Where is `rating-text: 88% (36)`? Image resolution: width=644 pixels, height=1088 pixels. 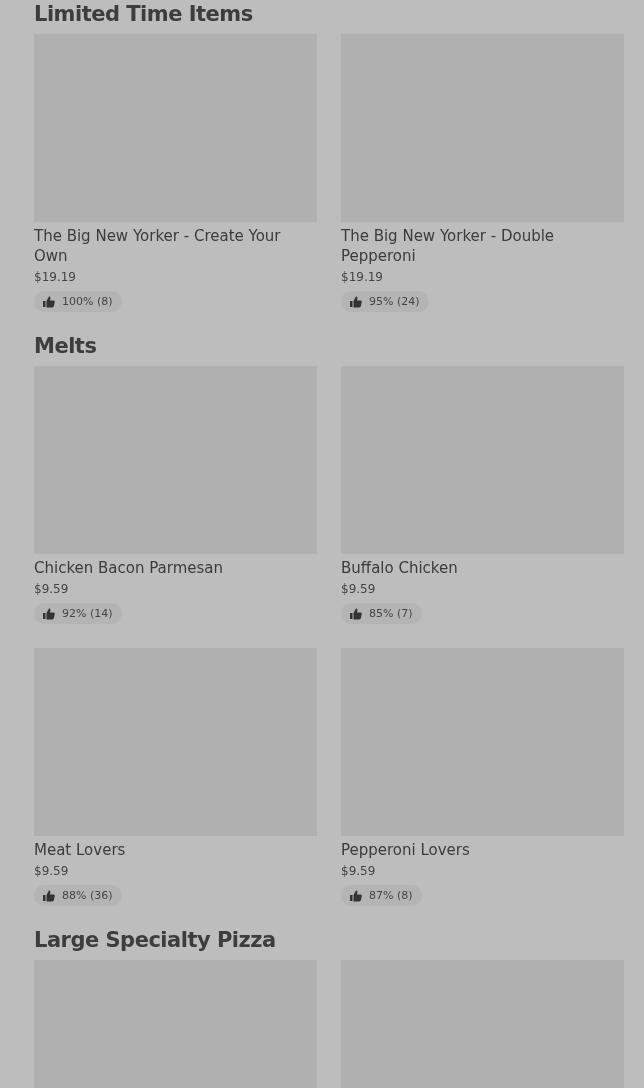 rating-text: 88% (36) is located at coordinates (87, 895).